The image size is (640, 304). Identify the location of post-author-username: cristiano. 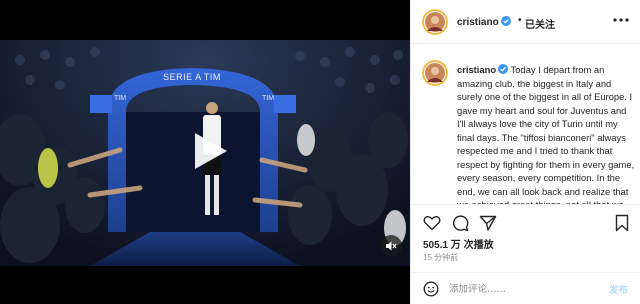
(484, 22).